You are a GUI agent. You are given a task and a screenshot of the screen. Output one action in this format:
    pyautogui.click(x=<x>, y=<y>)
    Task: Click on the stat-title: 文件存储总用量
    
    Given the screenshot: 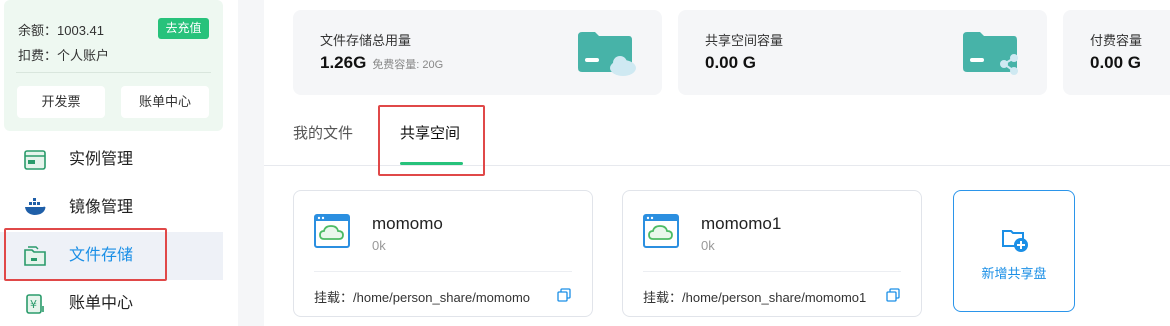 What is the action you would take?
    pyautogui.click(x=366, y=40)
    